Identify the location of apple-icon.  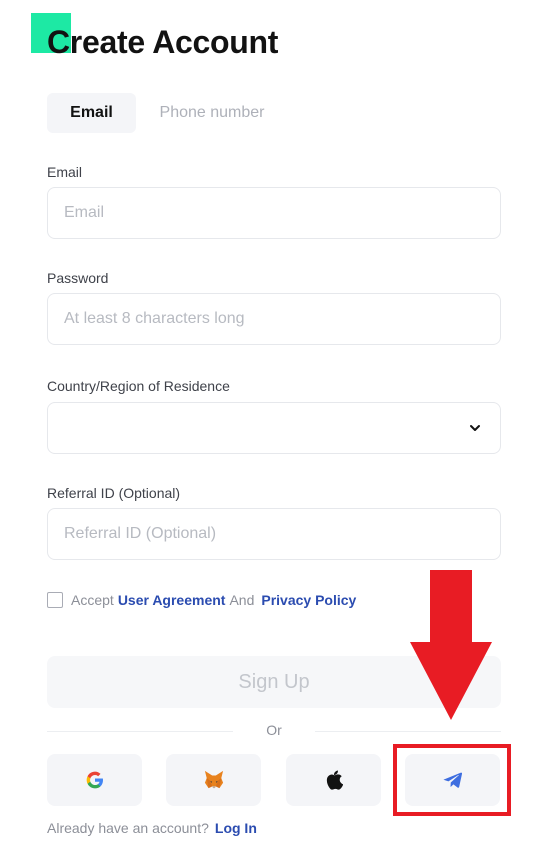
(334, 780).